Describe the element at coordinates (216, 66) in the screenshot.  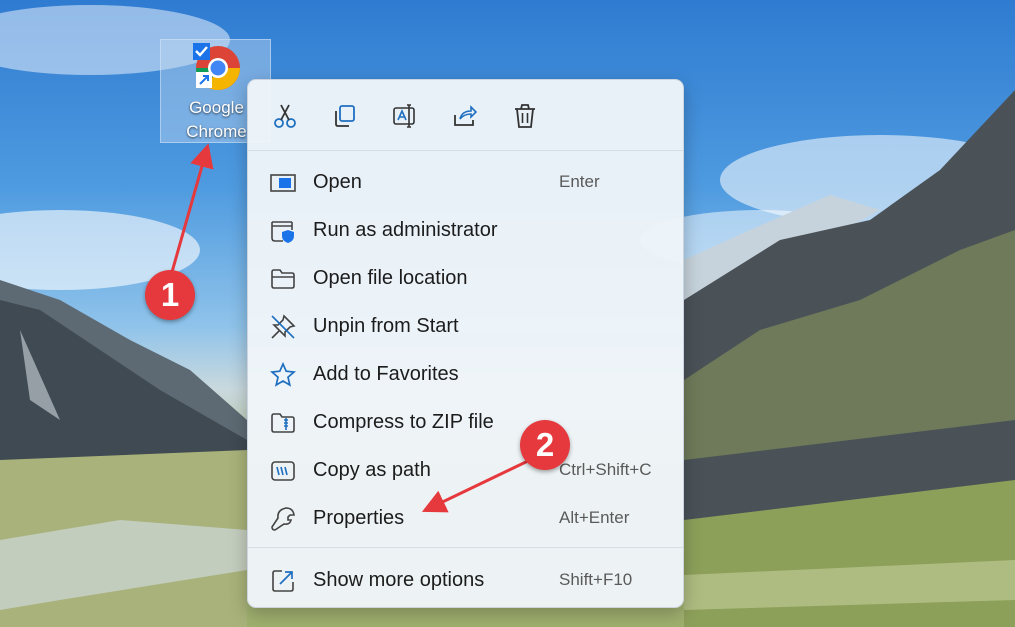
I see `chrome-icon` at that location.